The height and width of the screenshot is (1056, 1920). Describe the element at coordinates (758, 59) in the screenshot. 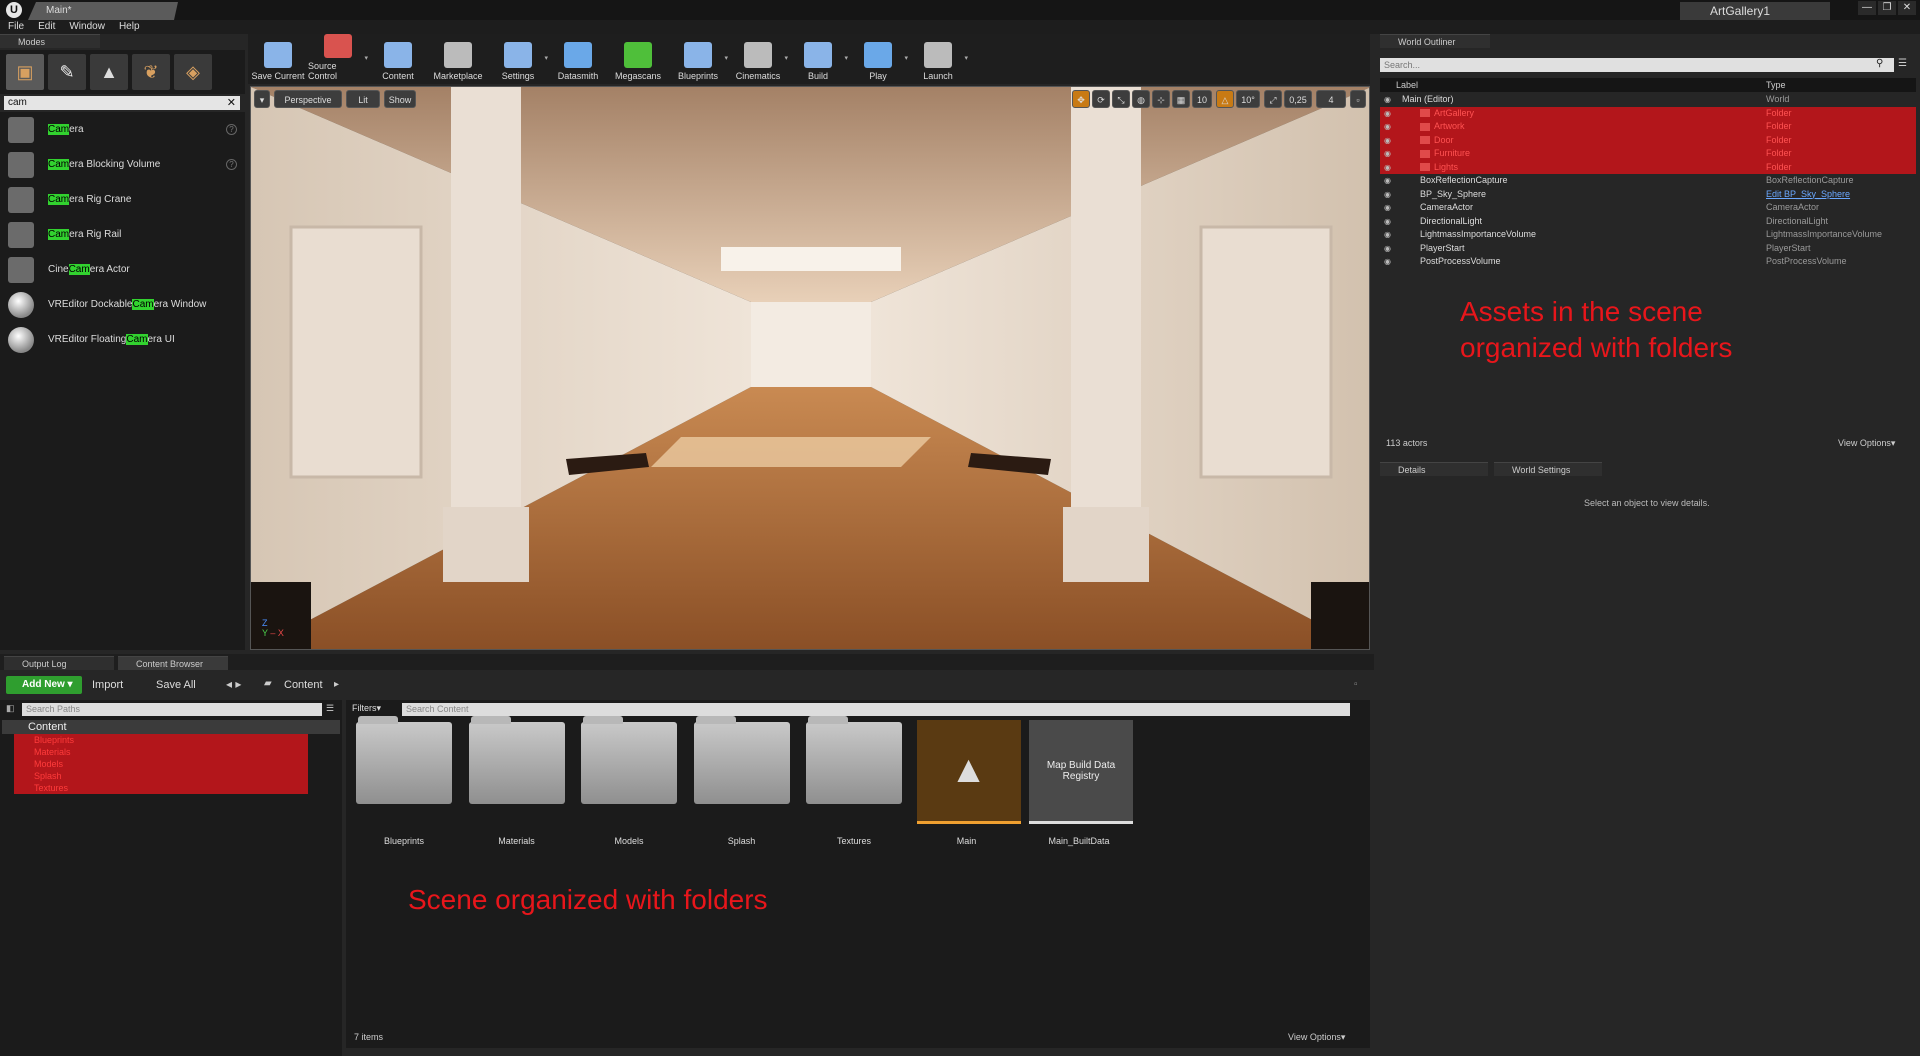

I see `toolbar-button-cinematics: Cinematics ▾` at that location.